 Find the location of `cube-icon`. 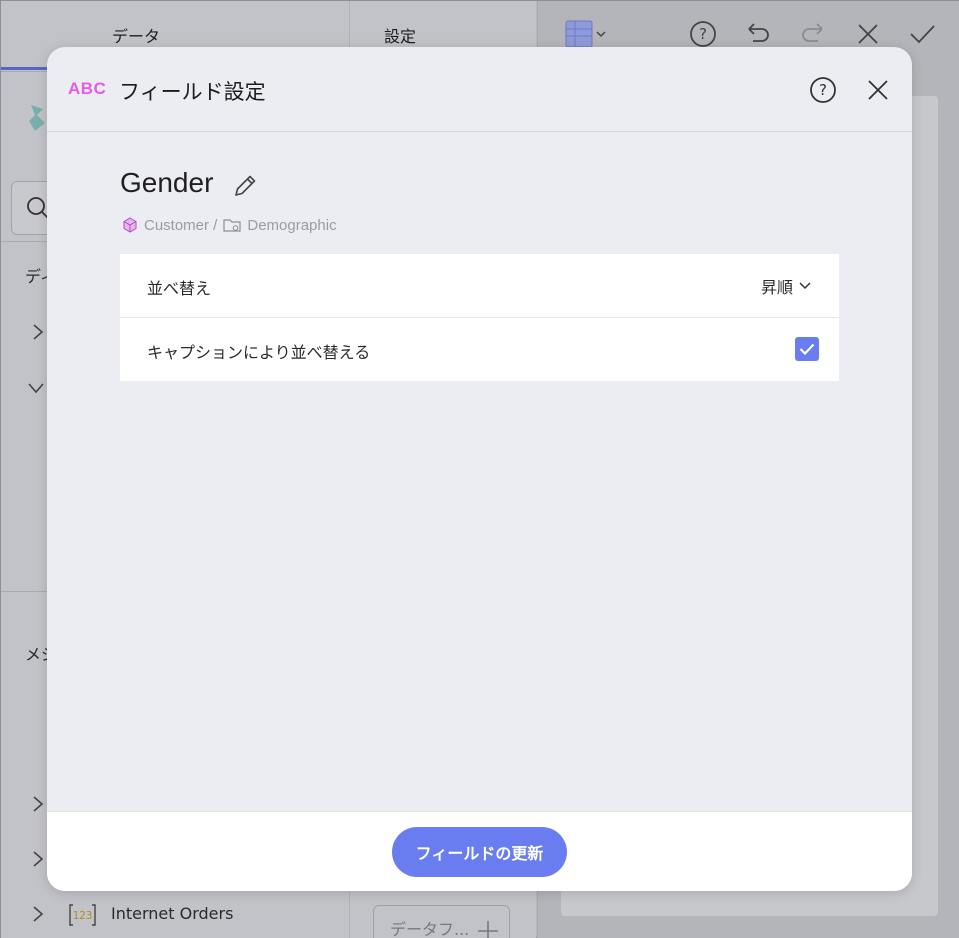

cube-icon is located at coordinates (130, 225).